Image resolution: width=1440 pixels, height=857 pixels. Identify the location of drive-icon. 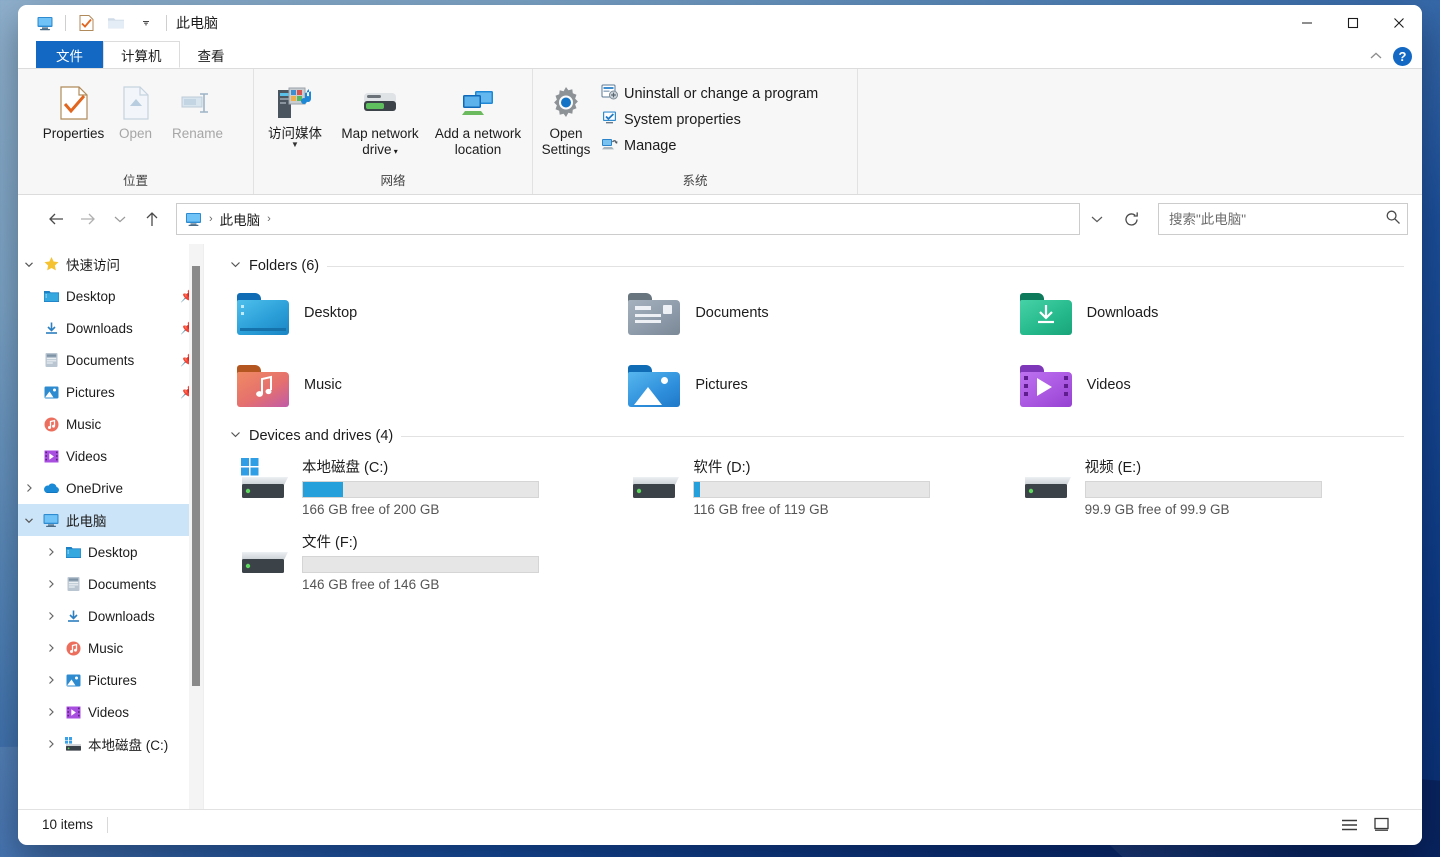
(656, 479).